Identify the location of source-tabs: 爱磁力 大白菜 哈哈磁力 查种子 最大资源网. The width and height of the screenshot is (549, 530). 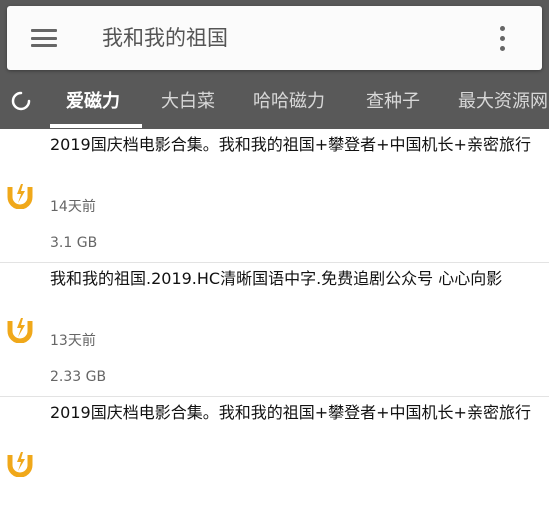
(274, 101).